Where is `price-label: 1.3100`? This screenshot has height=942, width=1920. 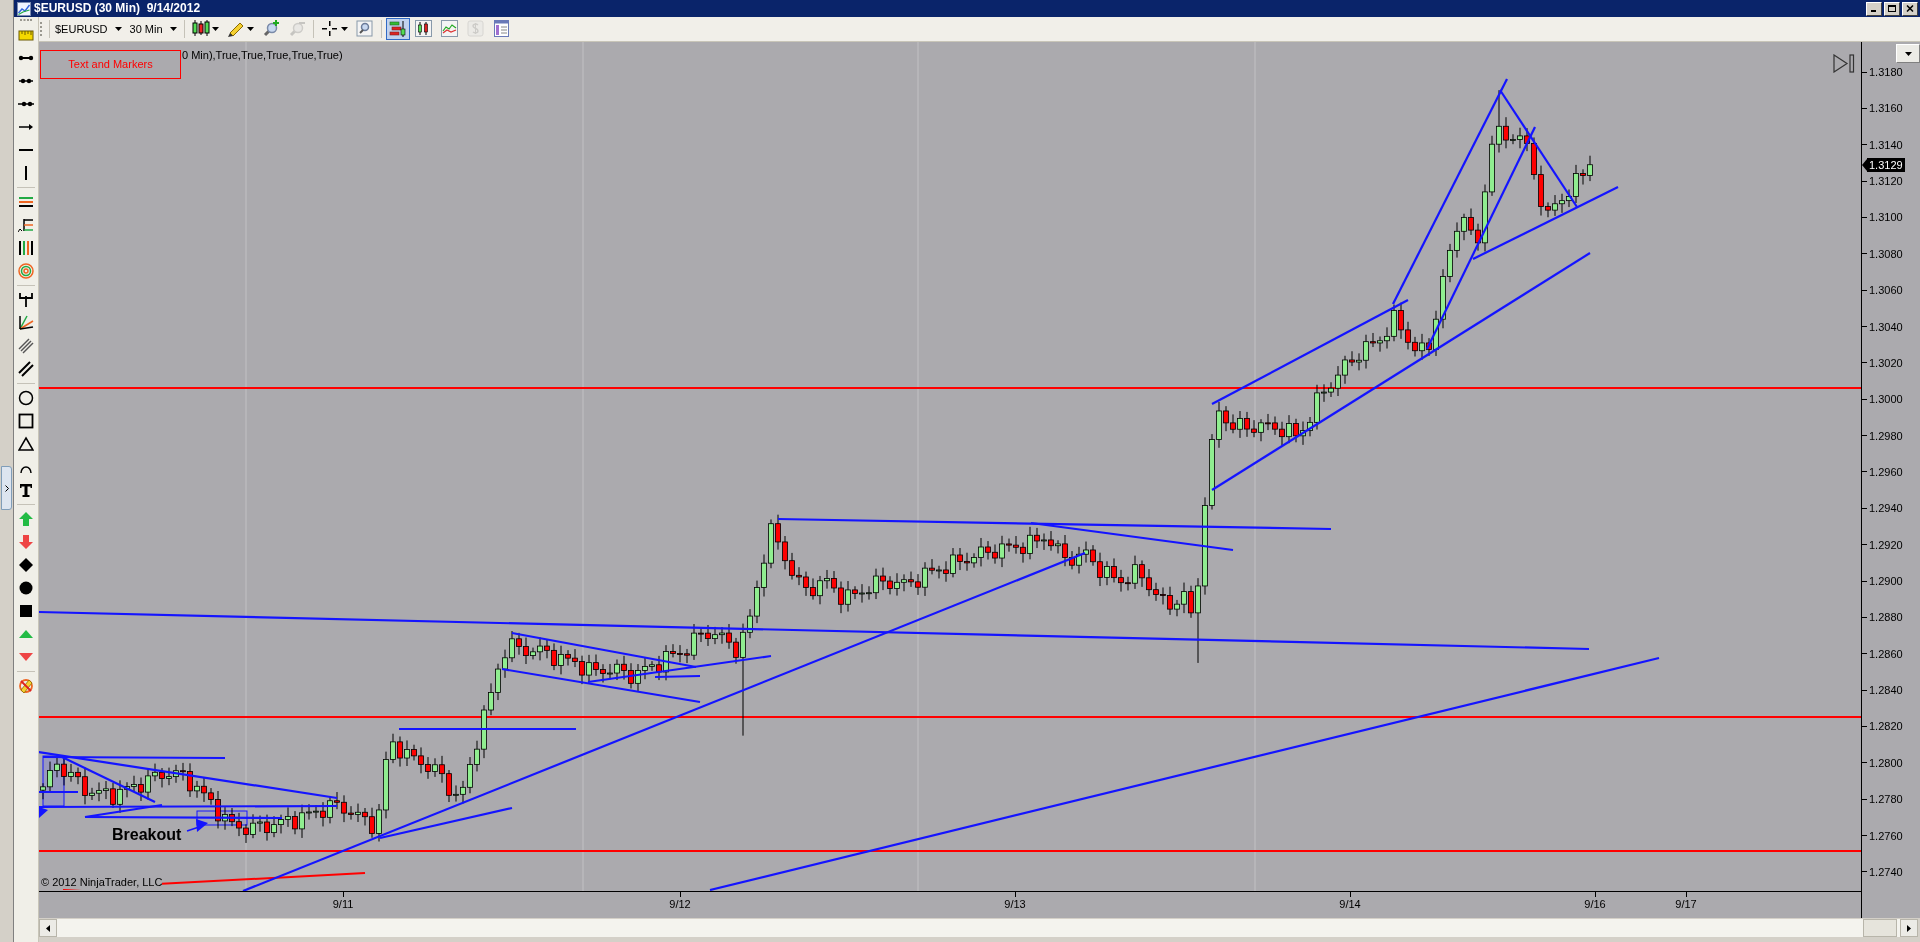
price-label: 1.3100 is located at coordinates (1886, 217).